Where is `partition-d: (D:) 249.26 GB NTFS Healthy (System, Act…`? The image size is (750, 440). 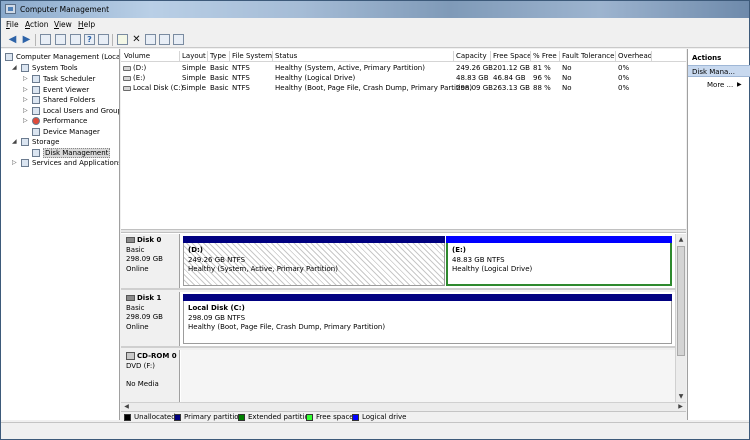
partition-d: (D:) 249.26 GB NTFS Healthy (System, Act… is located at coordinates (314, 261).